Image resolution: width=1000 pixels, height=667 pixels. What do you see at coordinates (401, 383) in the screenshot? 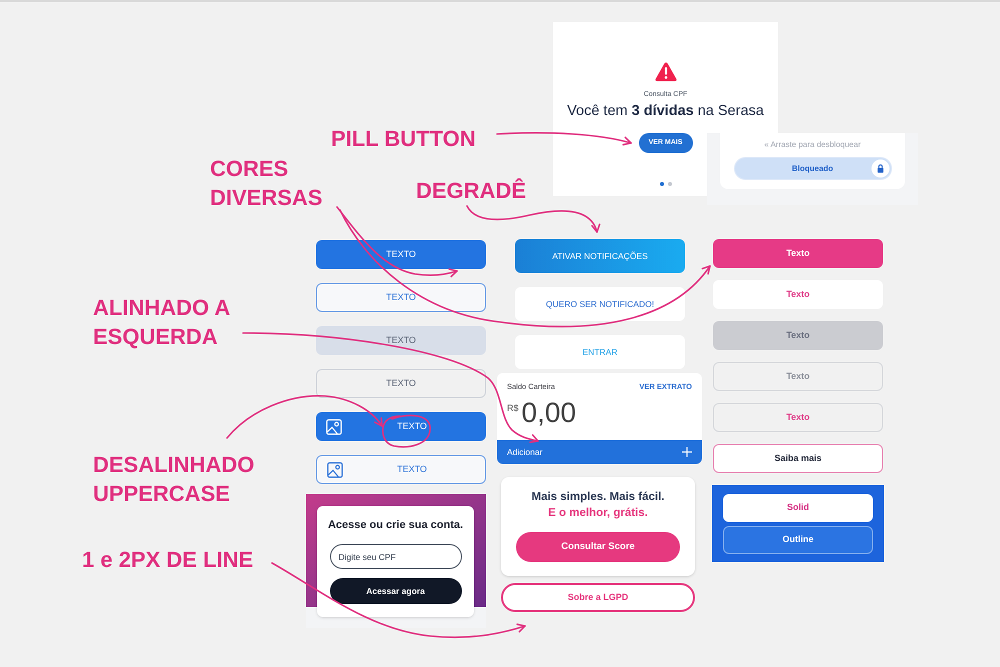
I see `ghost-button: TEXTO` at bounding box center [401, 383].